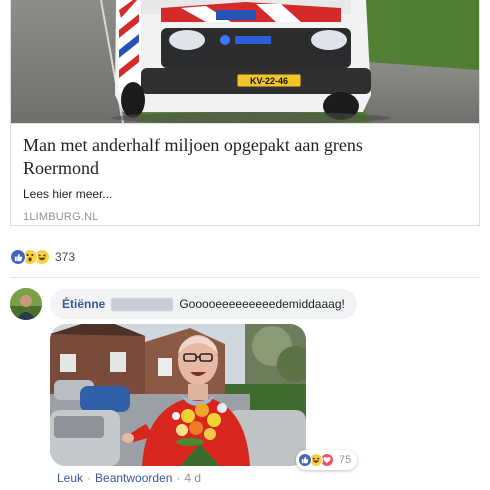 The image size is (490, 490). Describe the element at coordinates (65, 257) in the screenshot. I see `reactions-count: 373` at that location.